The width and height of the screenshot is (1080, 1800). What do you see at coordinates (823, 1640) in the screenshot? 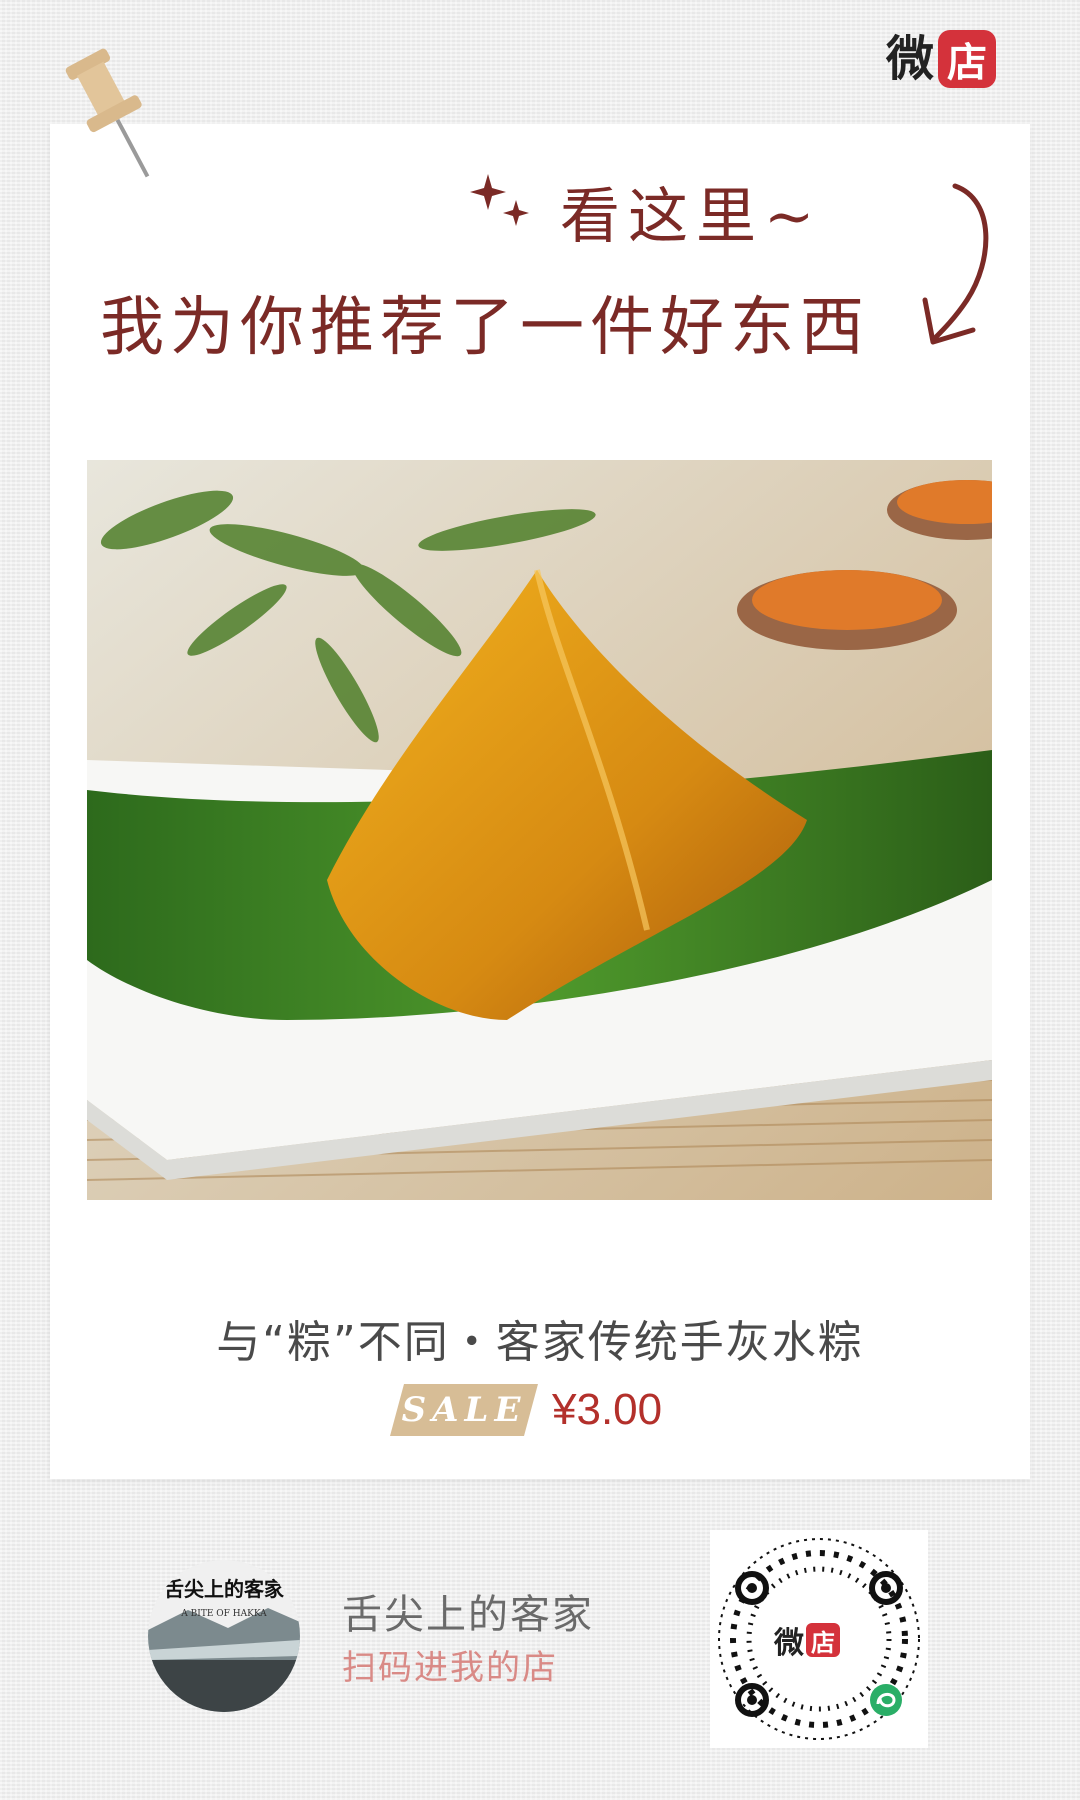
I see `qr-logo-dian: 店` at bounding box center [823, 1640].